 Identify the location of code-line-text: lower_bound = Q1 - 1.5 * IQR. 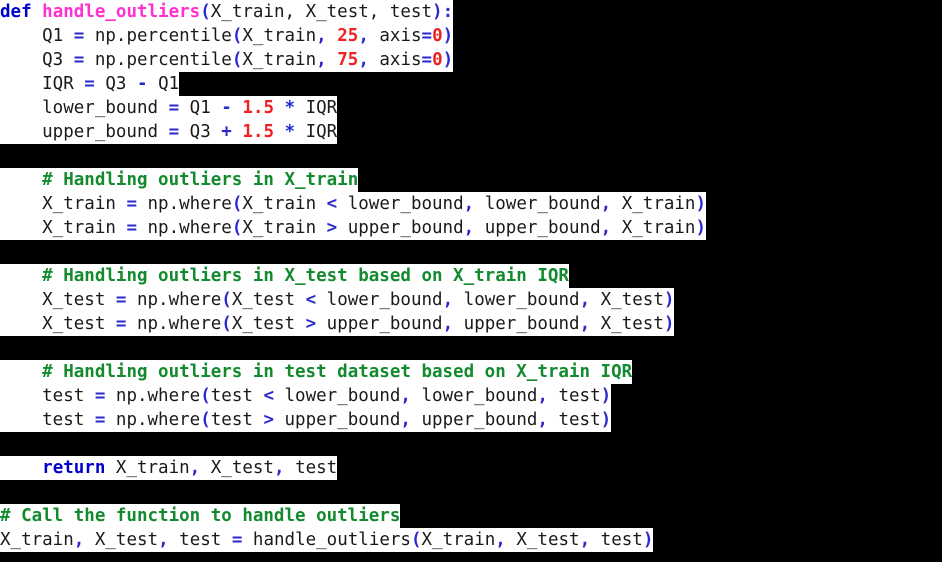
(169, 108).